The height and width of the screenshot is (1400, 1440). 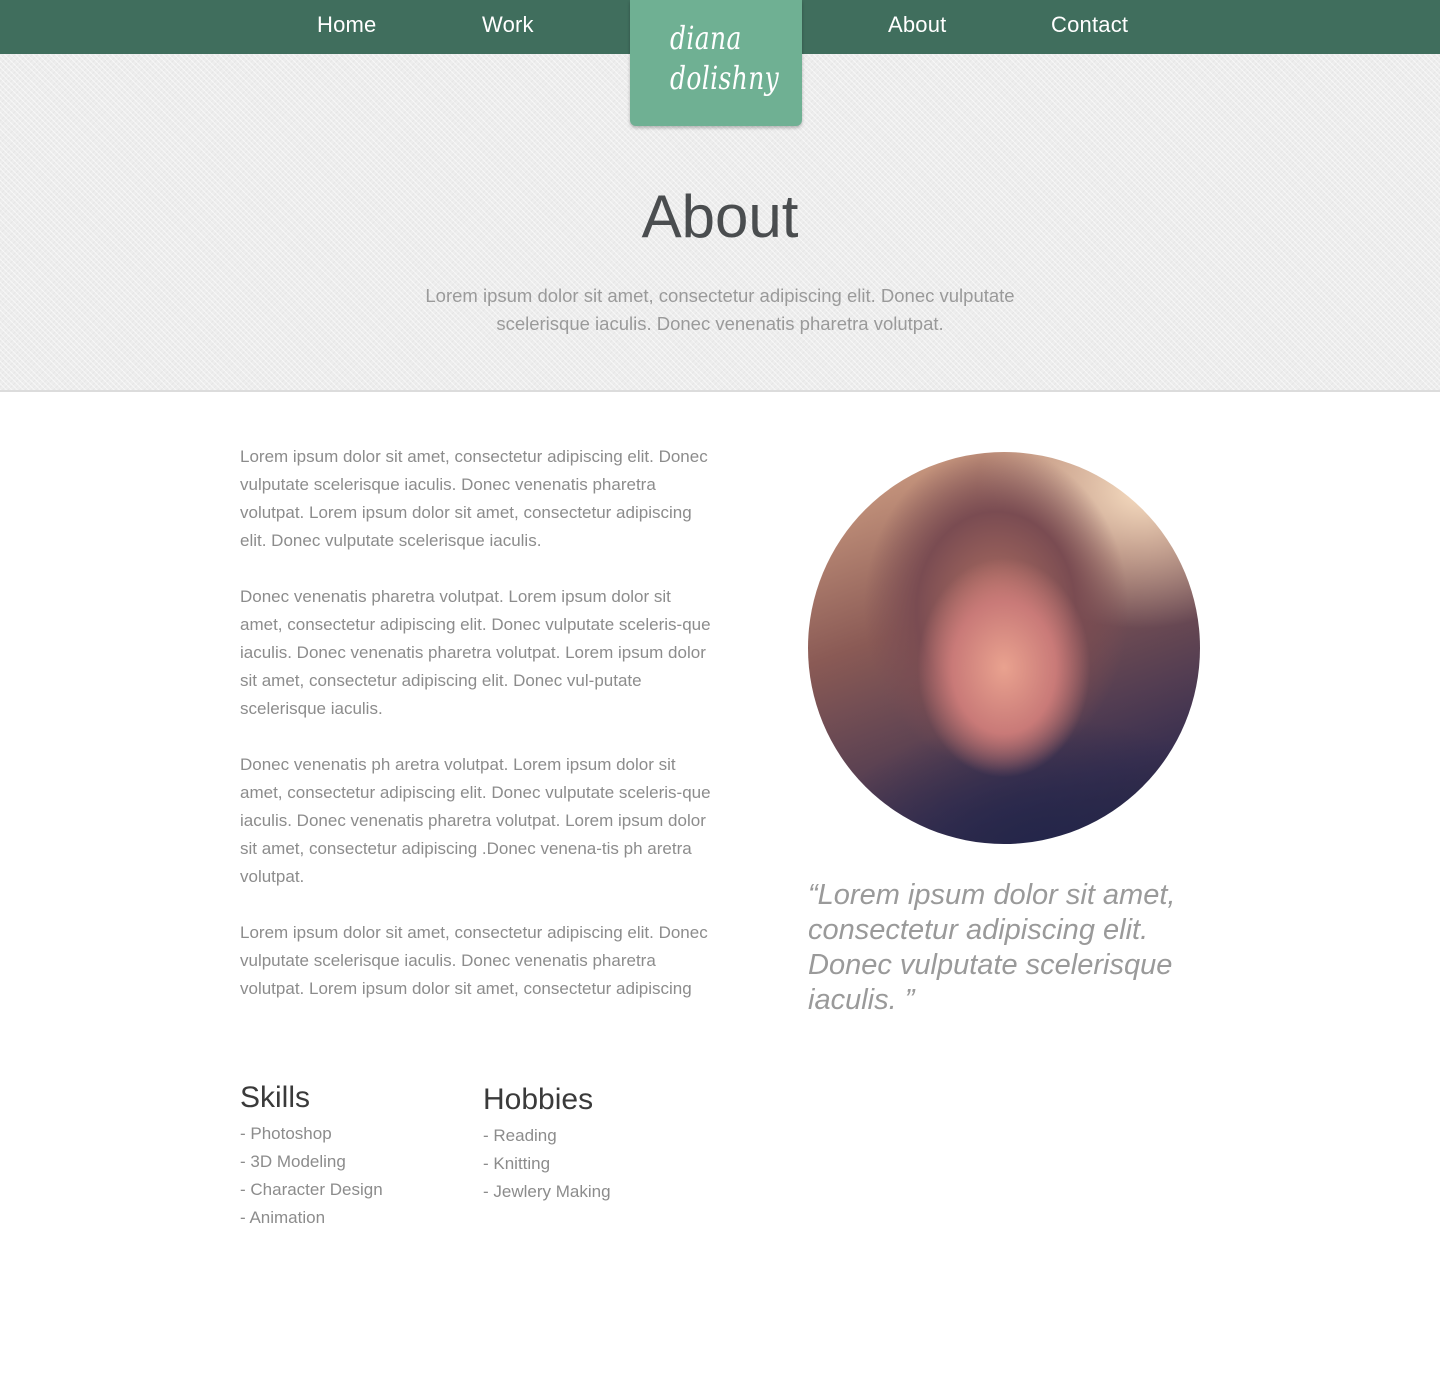 What do you see at coordinates (547, 1191) in the screenshot?
I see `list-item: - Jewlery Making` at bounding box center [547, 1191].